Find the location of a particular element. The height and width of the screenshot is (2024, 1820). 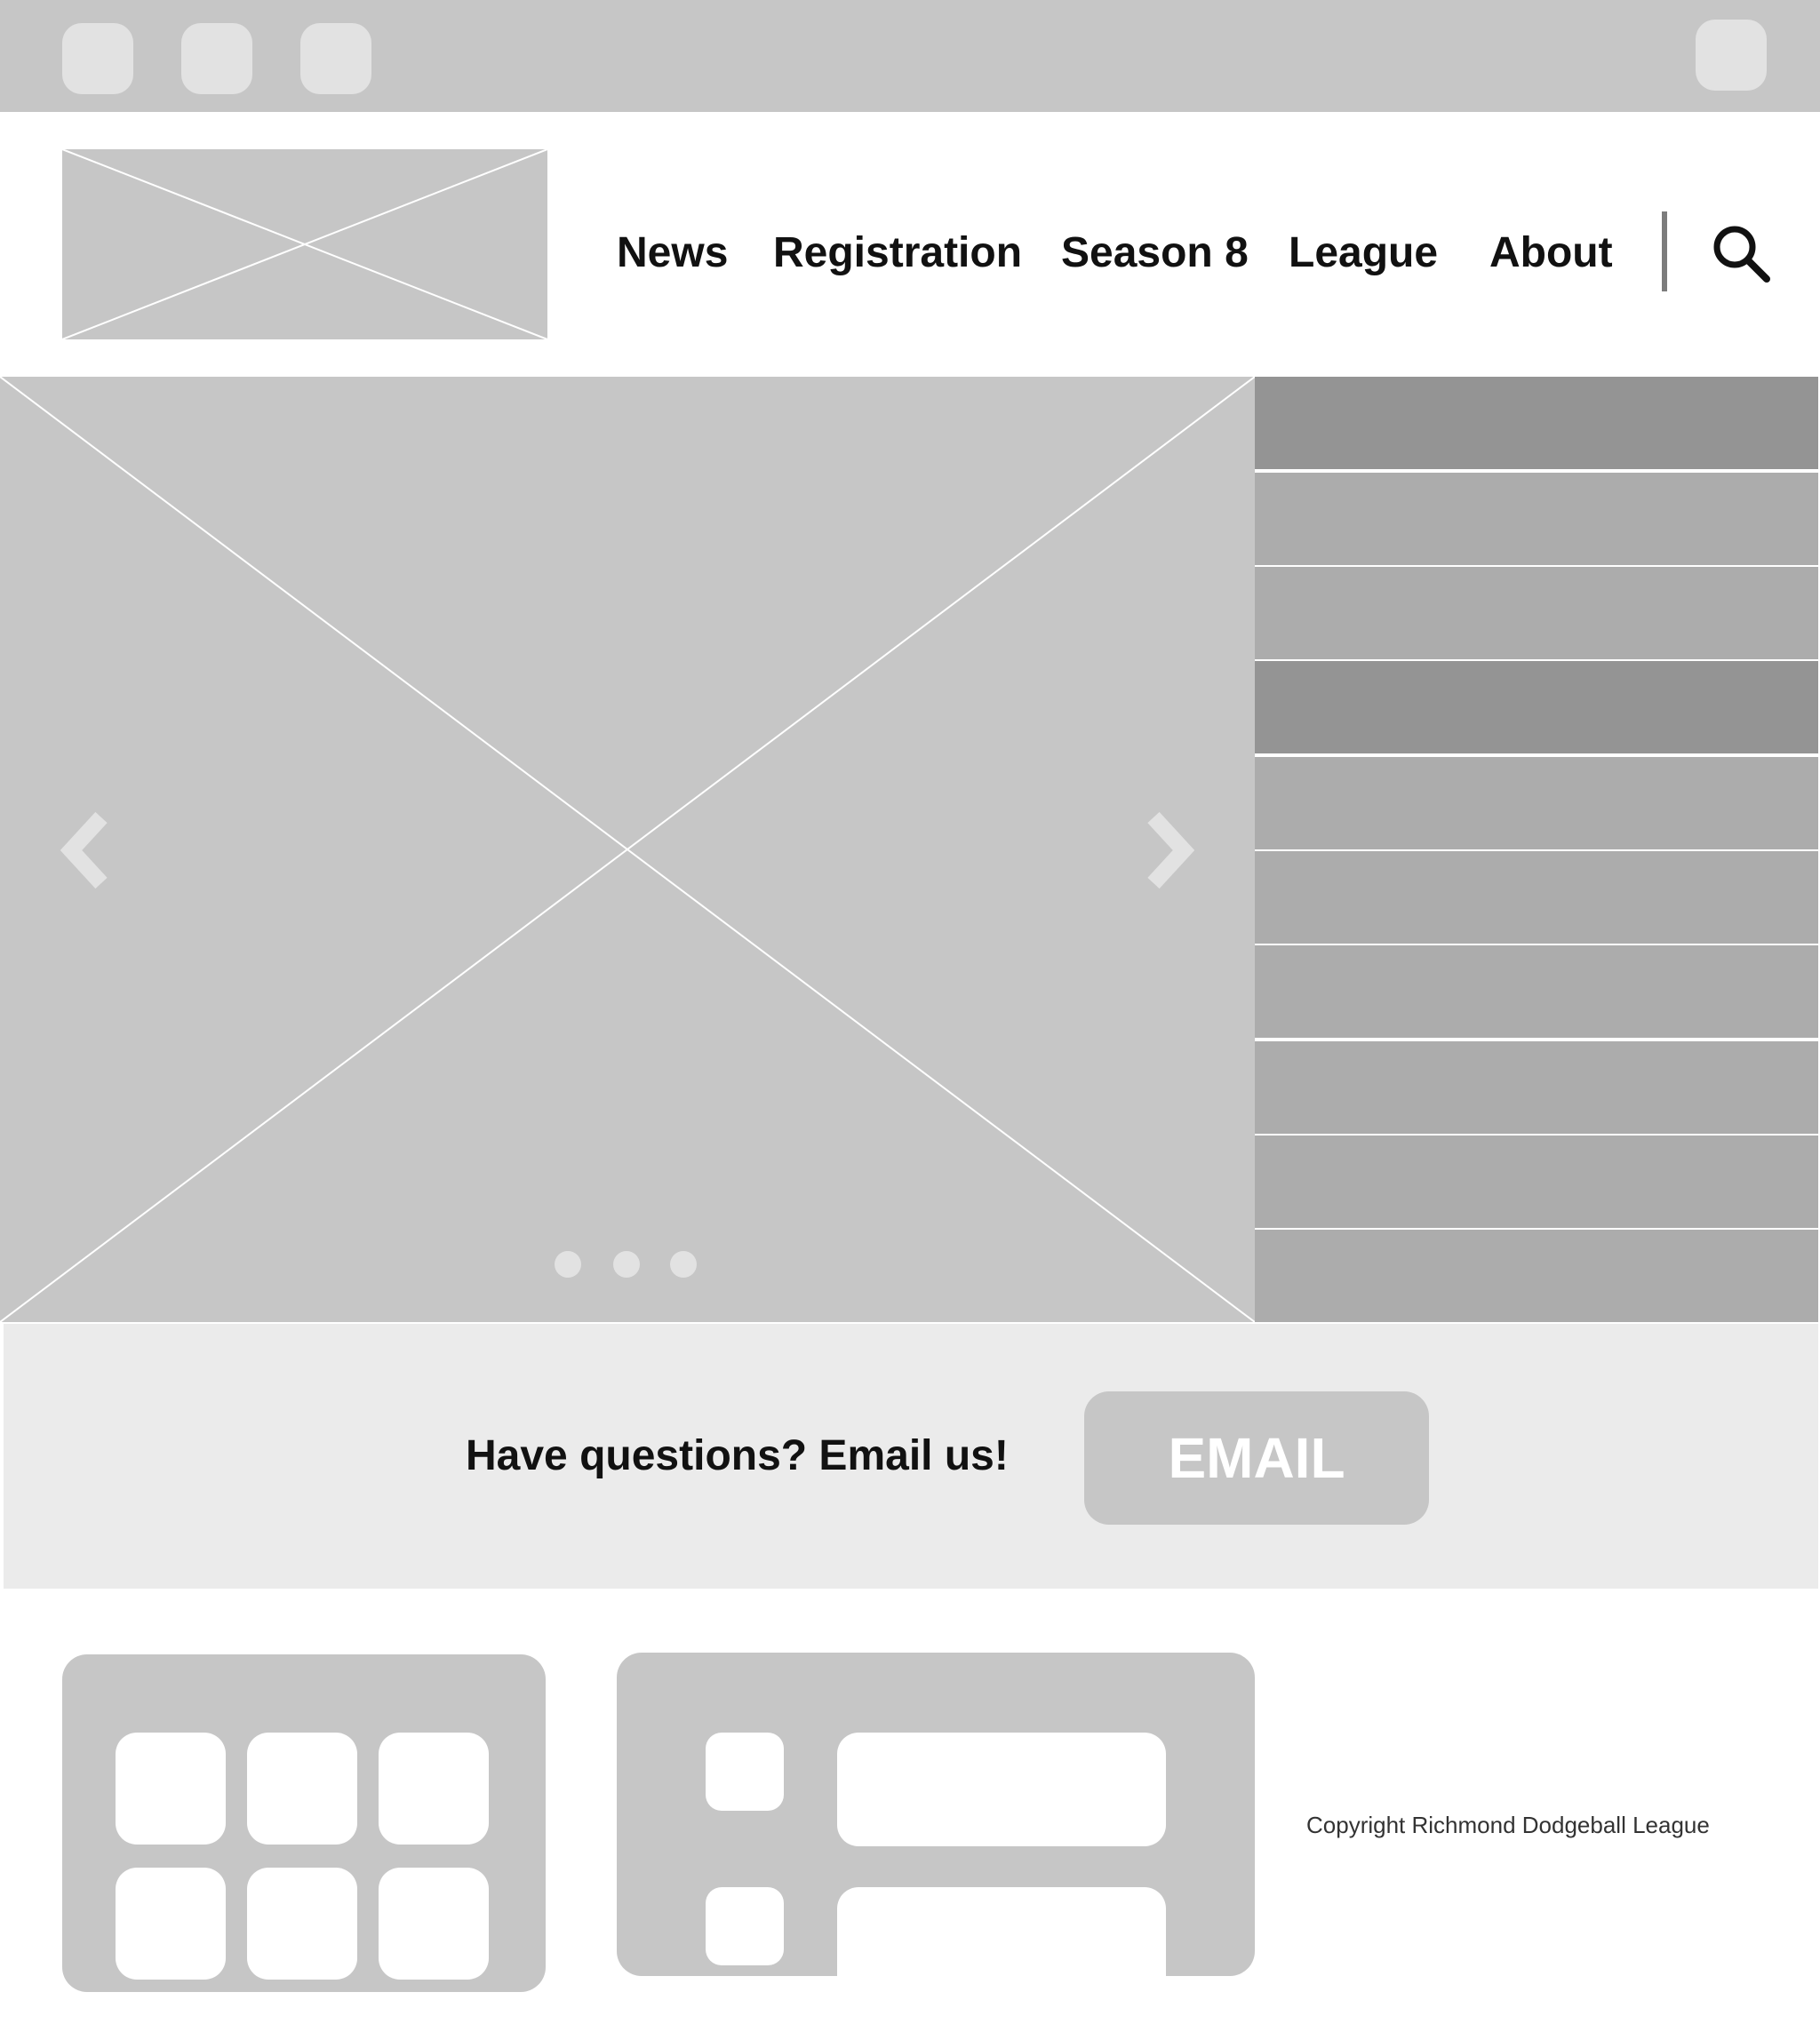

carousel-prev-button is located at coordinates (86, 850).